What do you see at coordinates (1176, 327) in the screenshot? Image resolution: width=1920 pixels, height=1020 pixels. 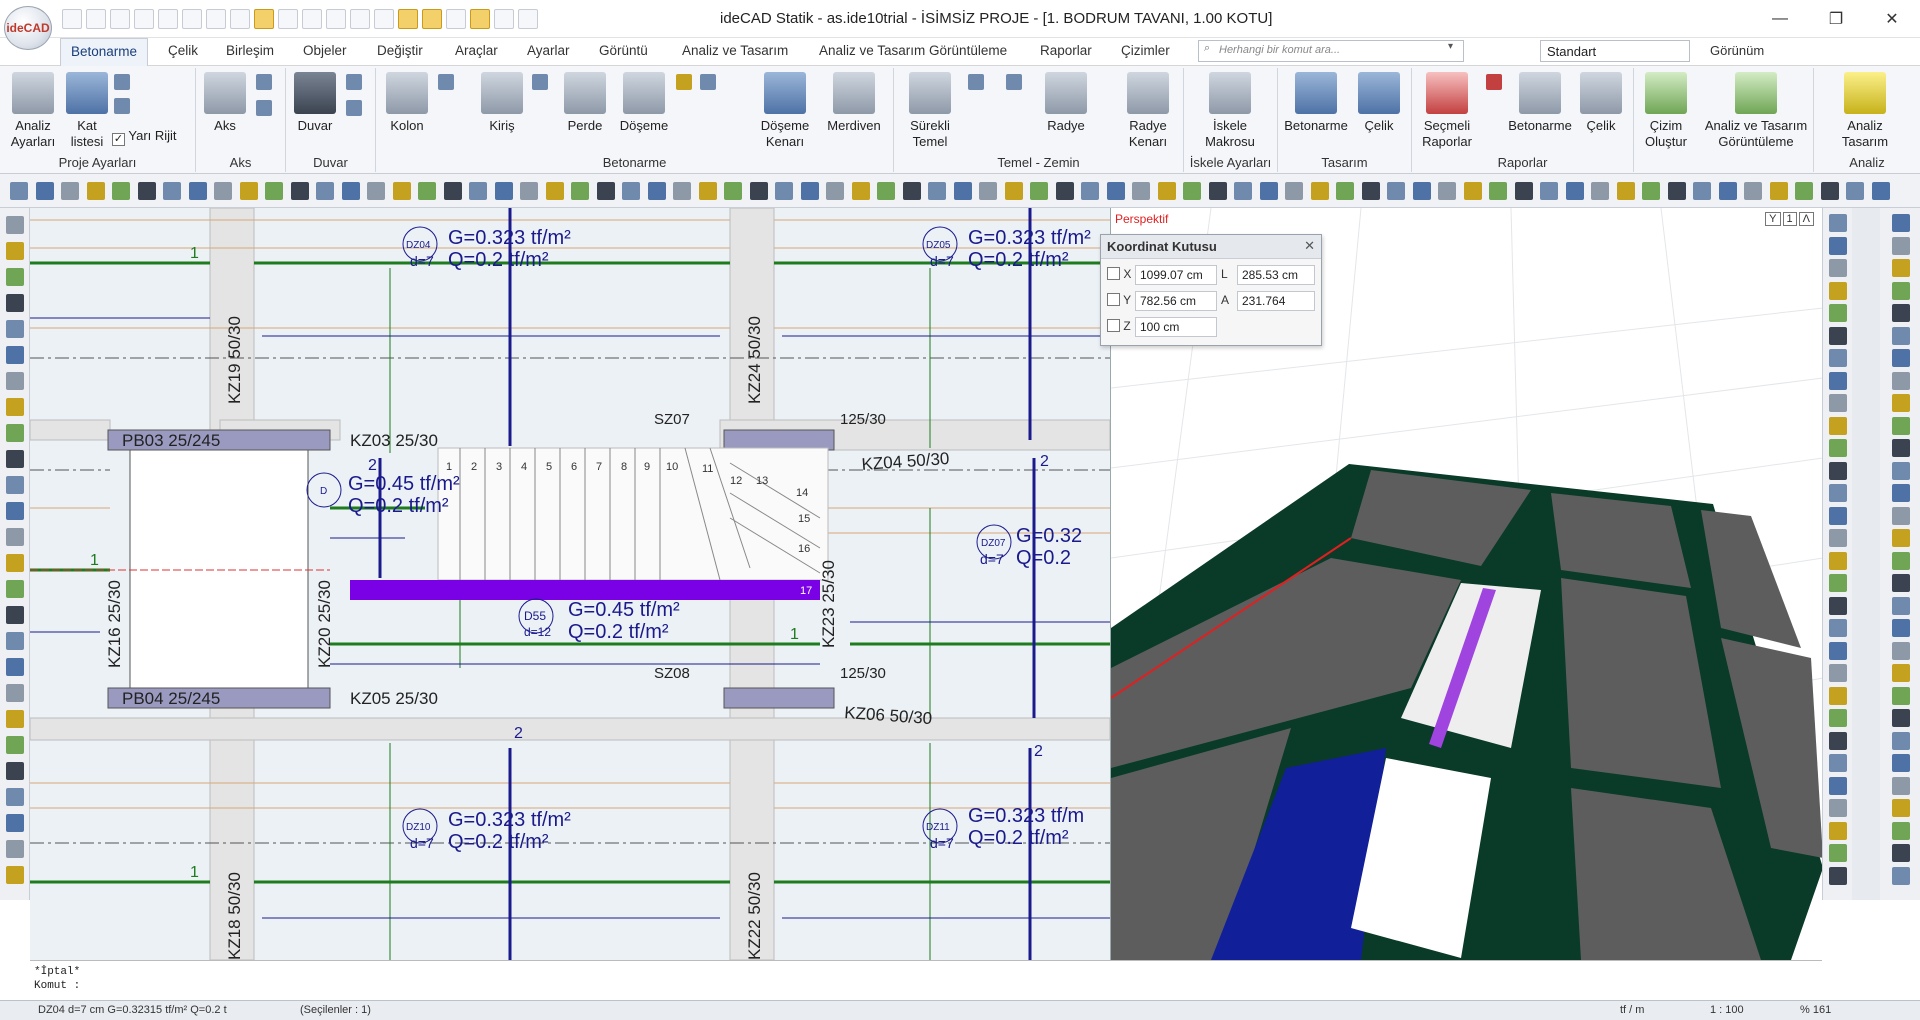 I see `z-field: 100 cm` at bounding box center [1176, 327].